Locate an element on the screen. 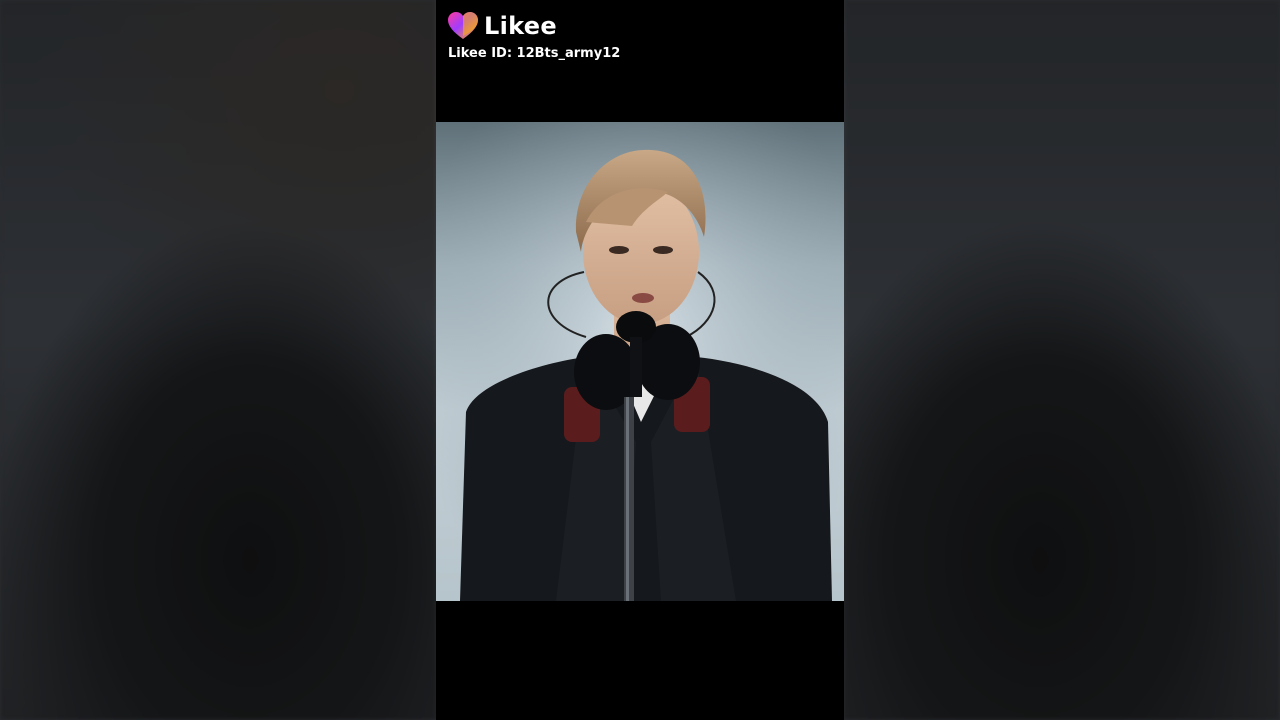 Image resolution: width=1280 pixels, height=720 pixels. brand-name: Likee is located at coordinates (520, 26).